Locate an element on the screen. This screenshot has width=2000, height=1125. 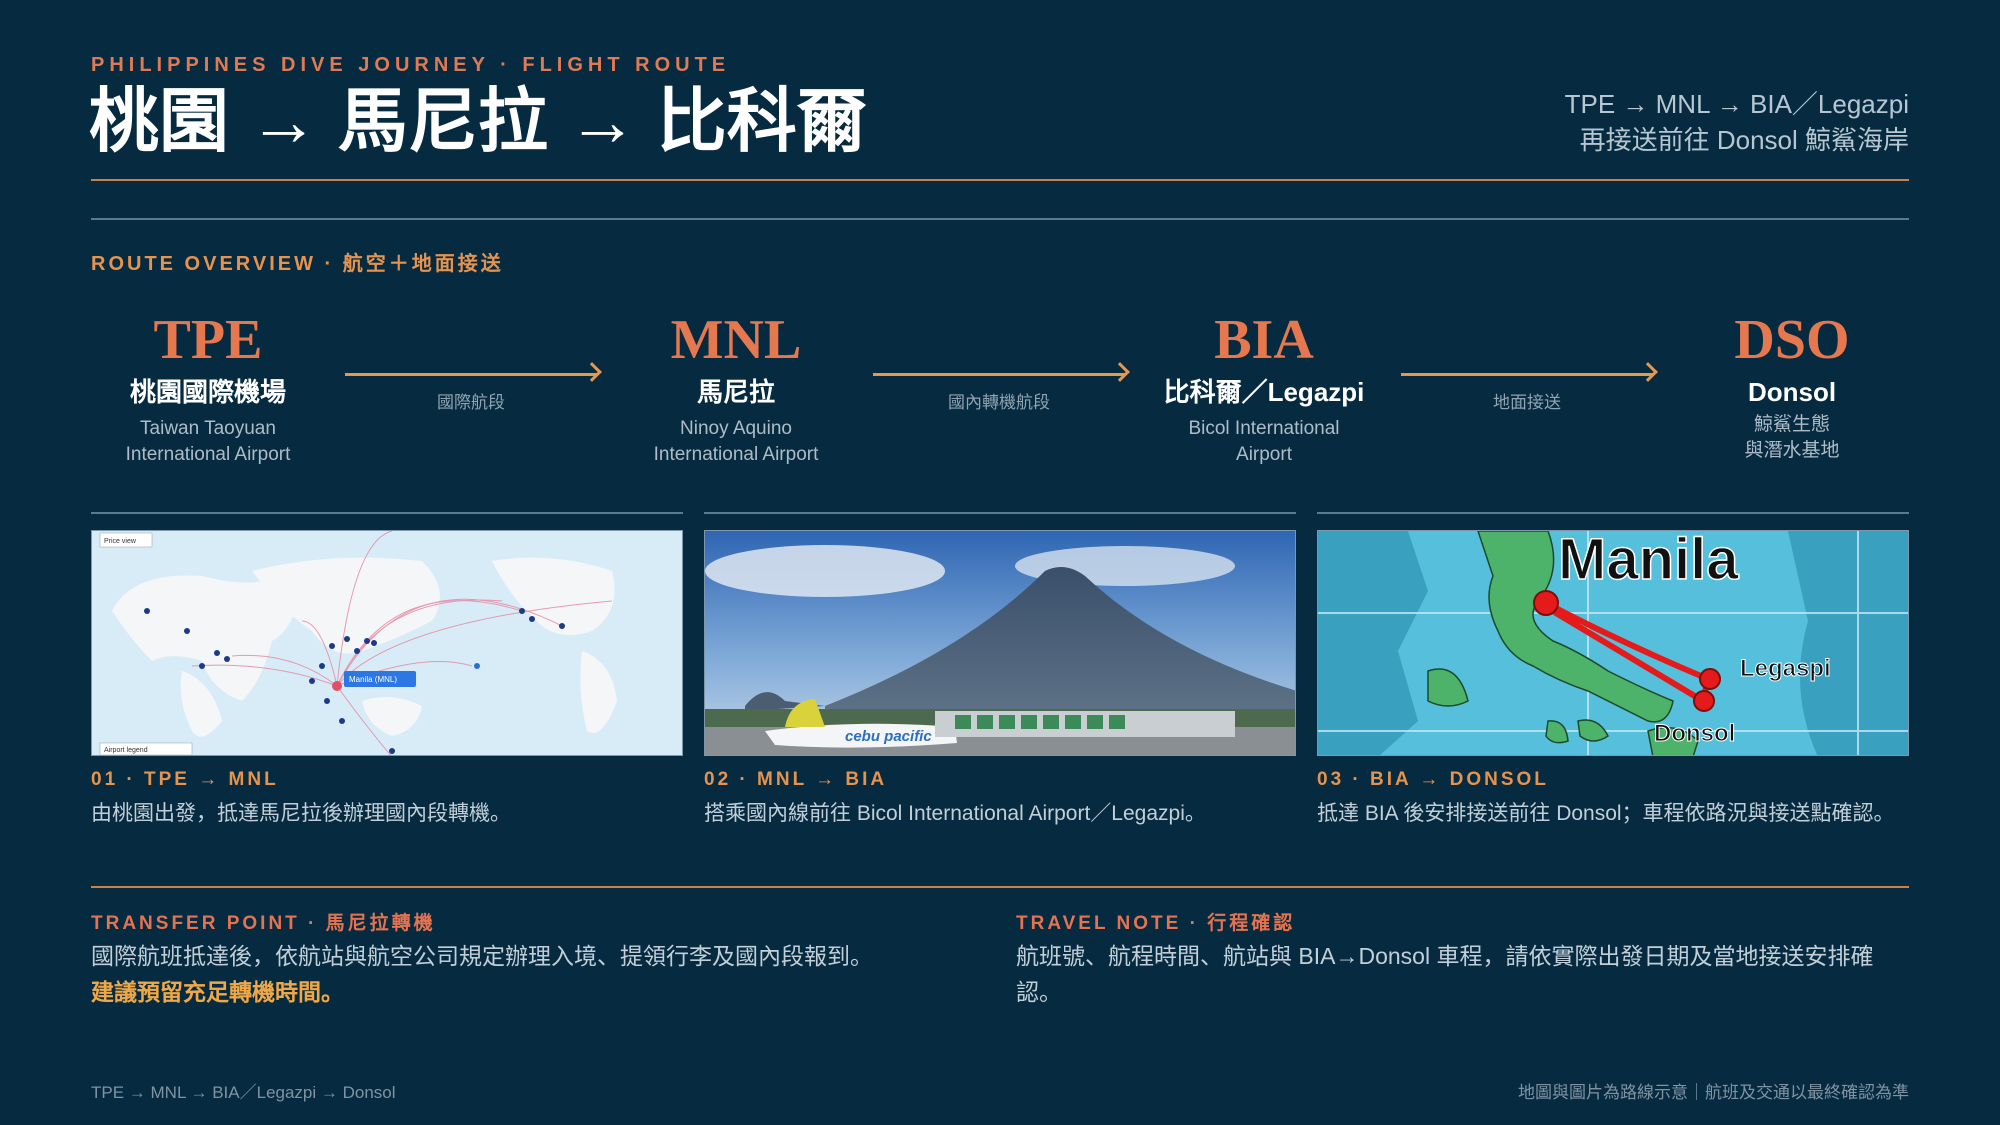
map-label-donsol: Donsol is located at coordinates (1694, 733).